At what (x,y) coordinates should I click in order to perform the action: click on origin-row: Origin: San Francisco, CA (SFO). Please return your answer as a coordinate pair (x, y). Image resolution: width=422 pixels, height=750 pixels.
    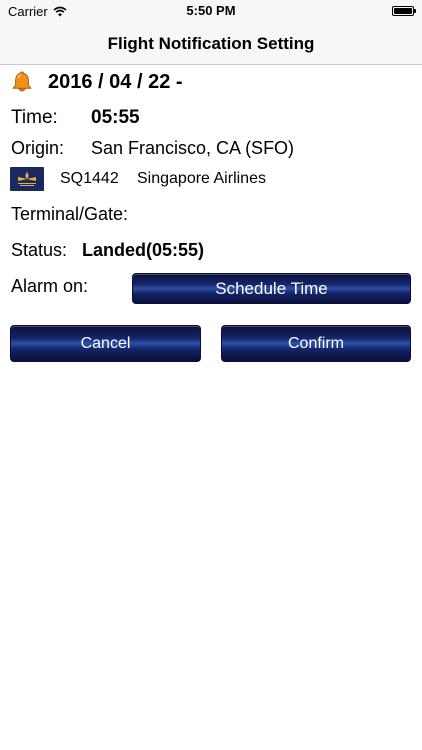
    Looking at the image, I should click on (152, 148).